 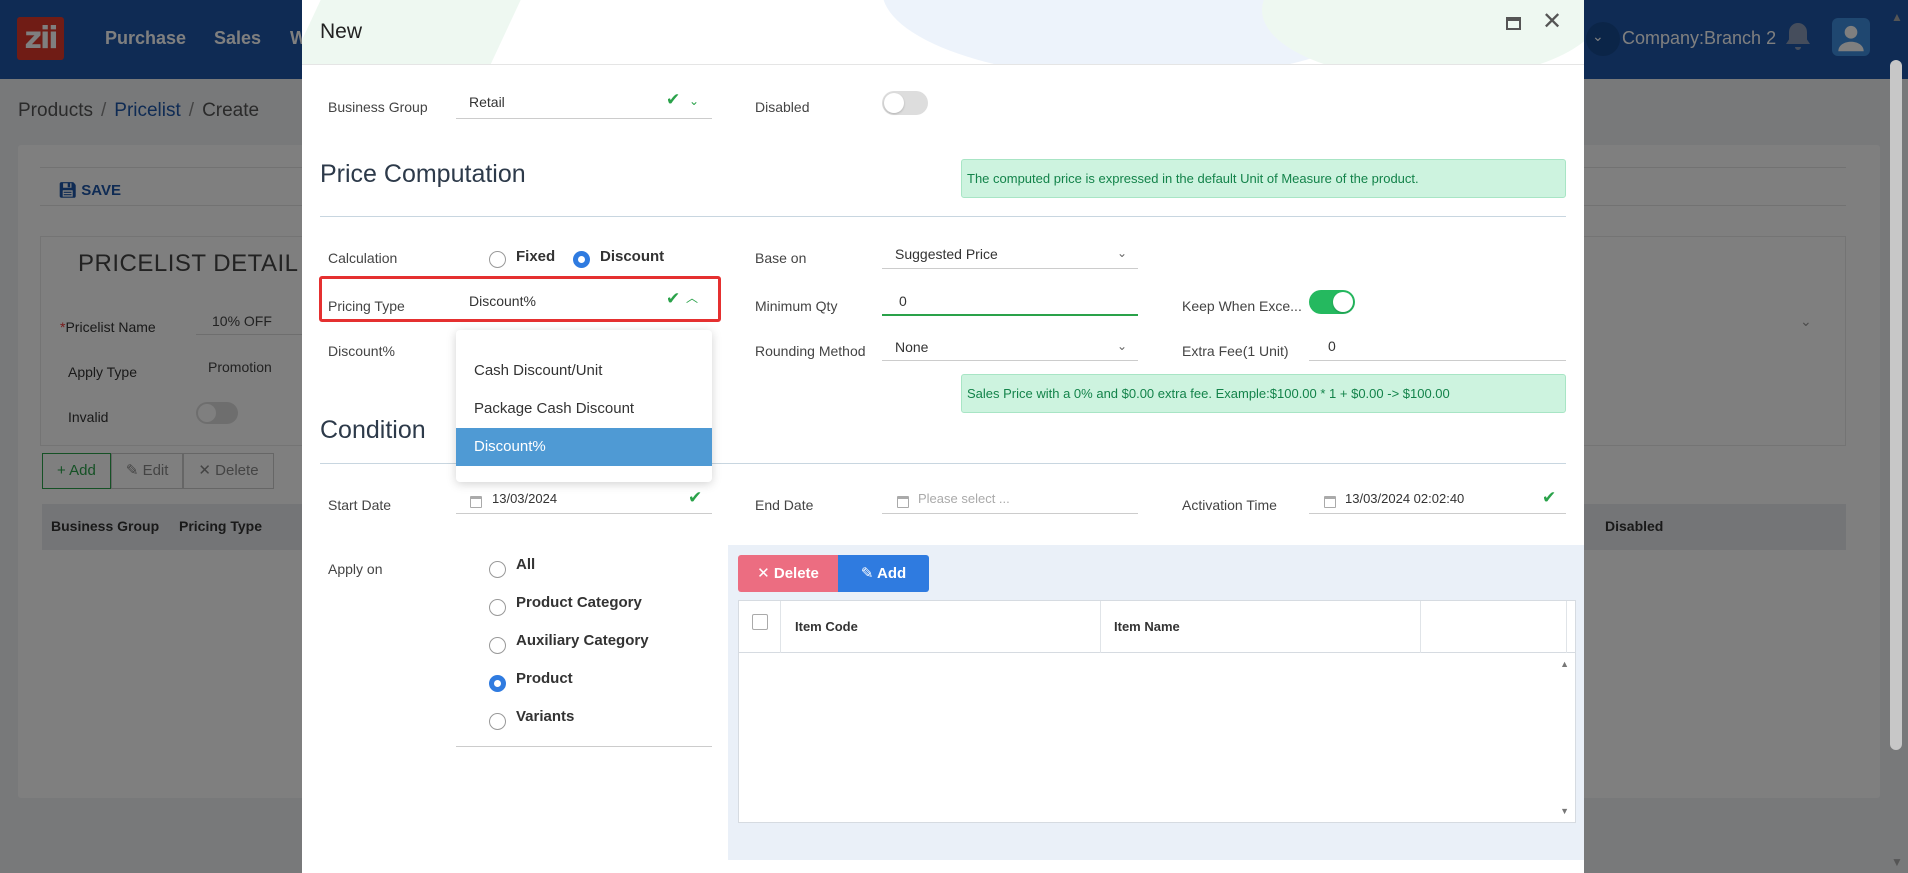 What do you see at coordinates (497, 259) in the screenshot?
I see `calc-fixed-radio` at bounding box center [497, 259].